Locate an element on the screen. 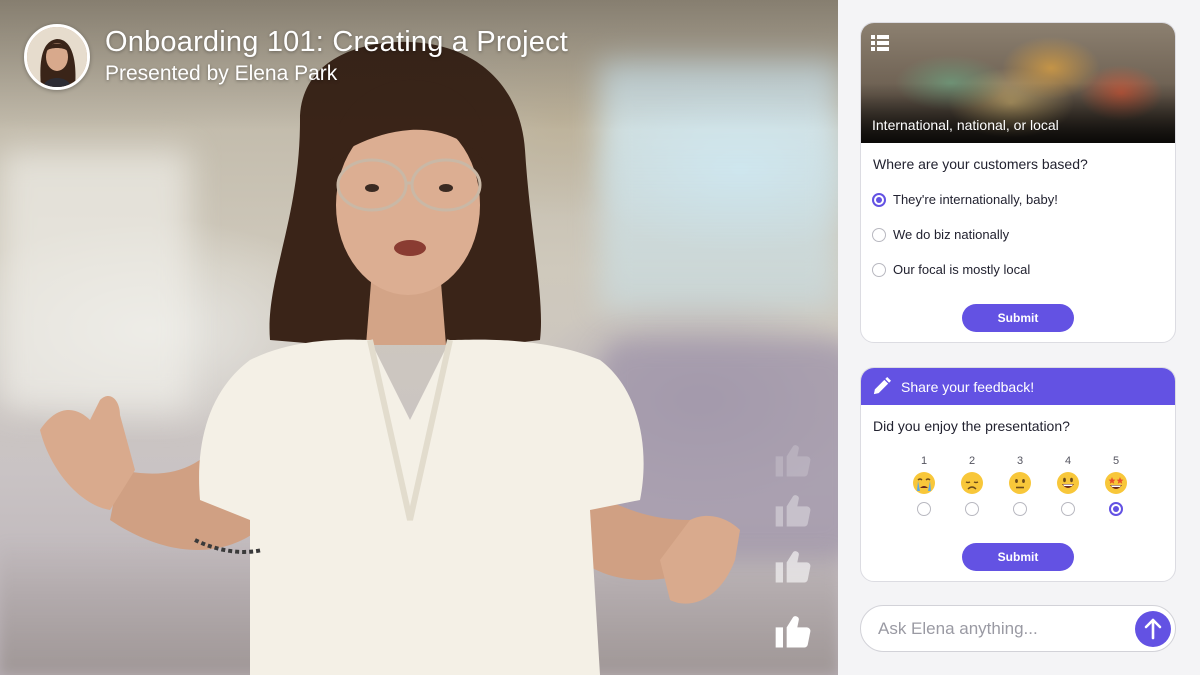  pencil-icon is located at coordinates (882, 386).